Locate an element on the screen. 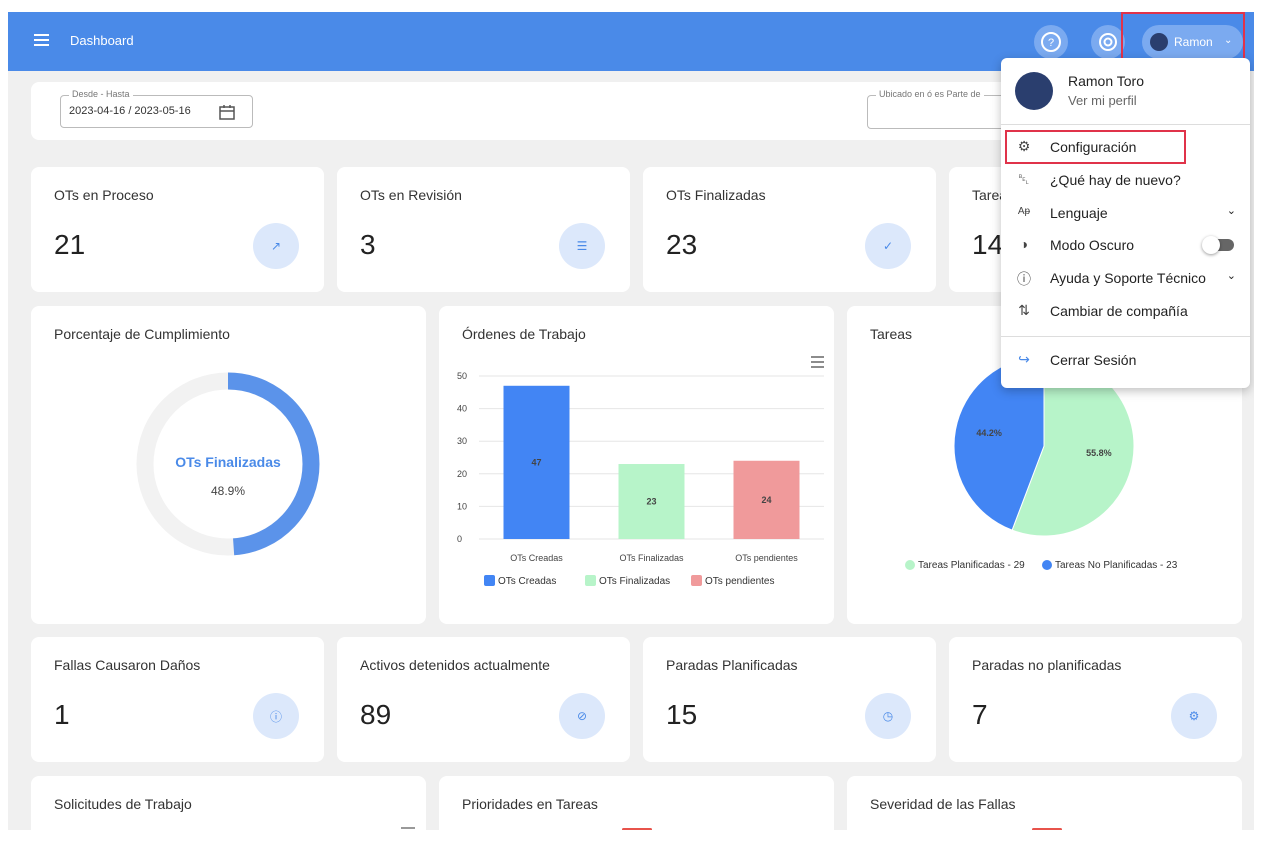  menu-item-label: ¿Qué hay de nuevo? is located at coordinates (1115, 180).